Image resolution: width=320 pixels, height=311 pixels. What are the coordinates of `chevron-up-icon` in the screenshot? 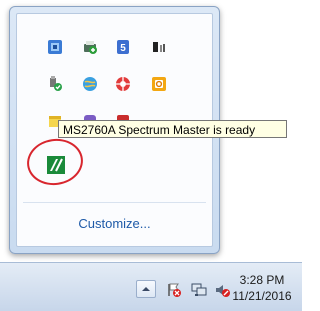 It's located at (146, 289).